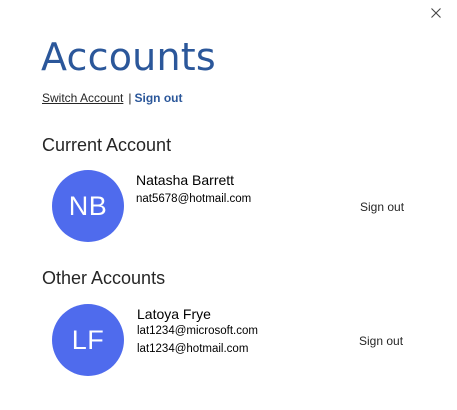 This screenshot has height=410, width=457. I want to click on other-account-email: lat1234@hotmail.com, so click(193, 349).